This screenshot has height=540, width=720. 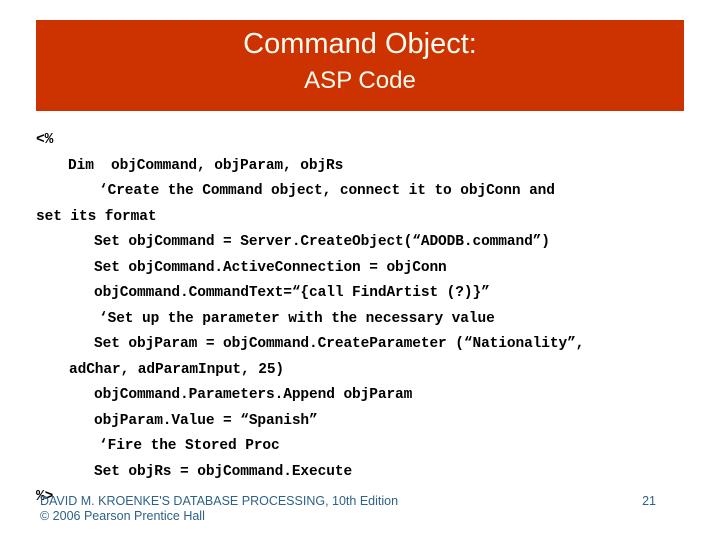 What do you see at coordinates (45, 140) in the screenshot?
I see `code-line: <%` at bounding box center [45, 140].